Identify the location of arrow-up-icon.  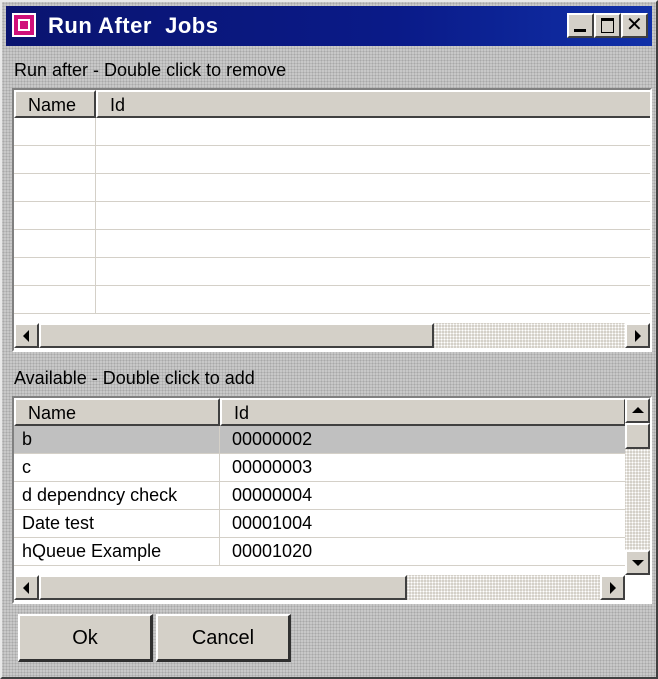
(638, 410).